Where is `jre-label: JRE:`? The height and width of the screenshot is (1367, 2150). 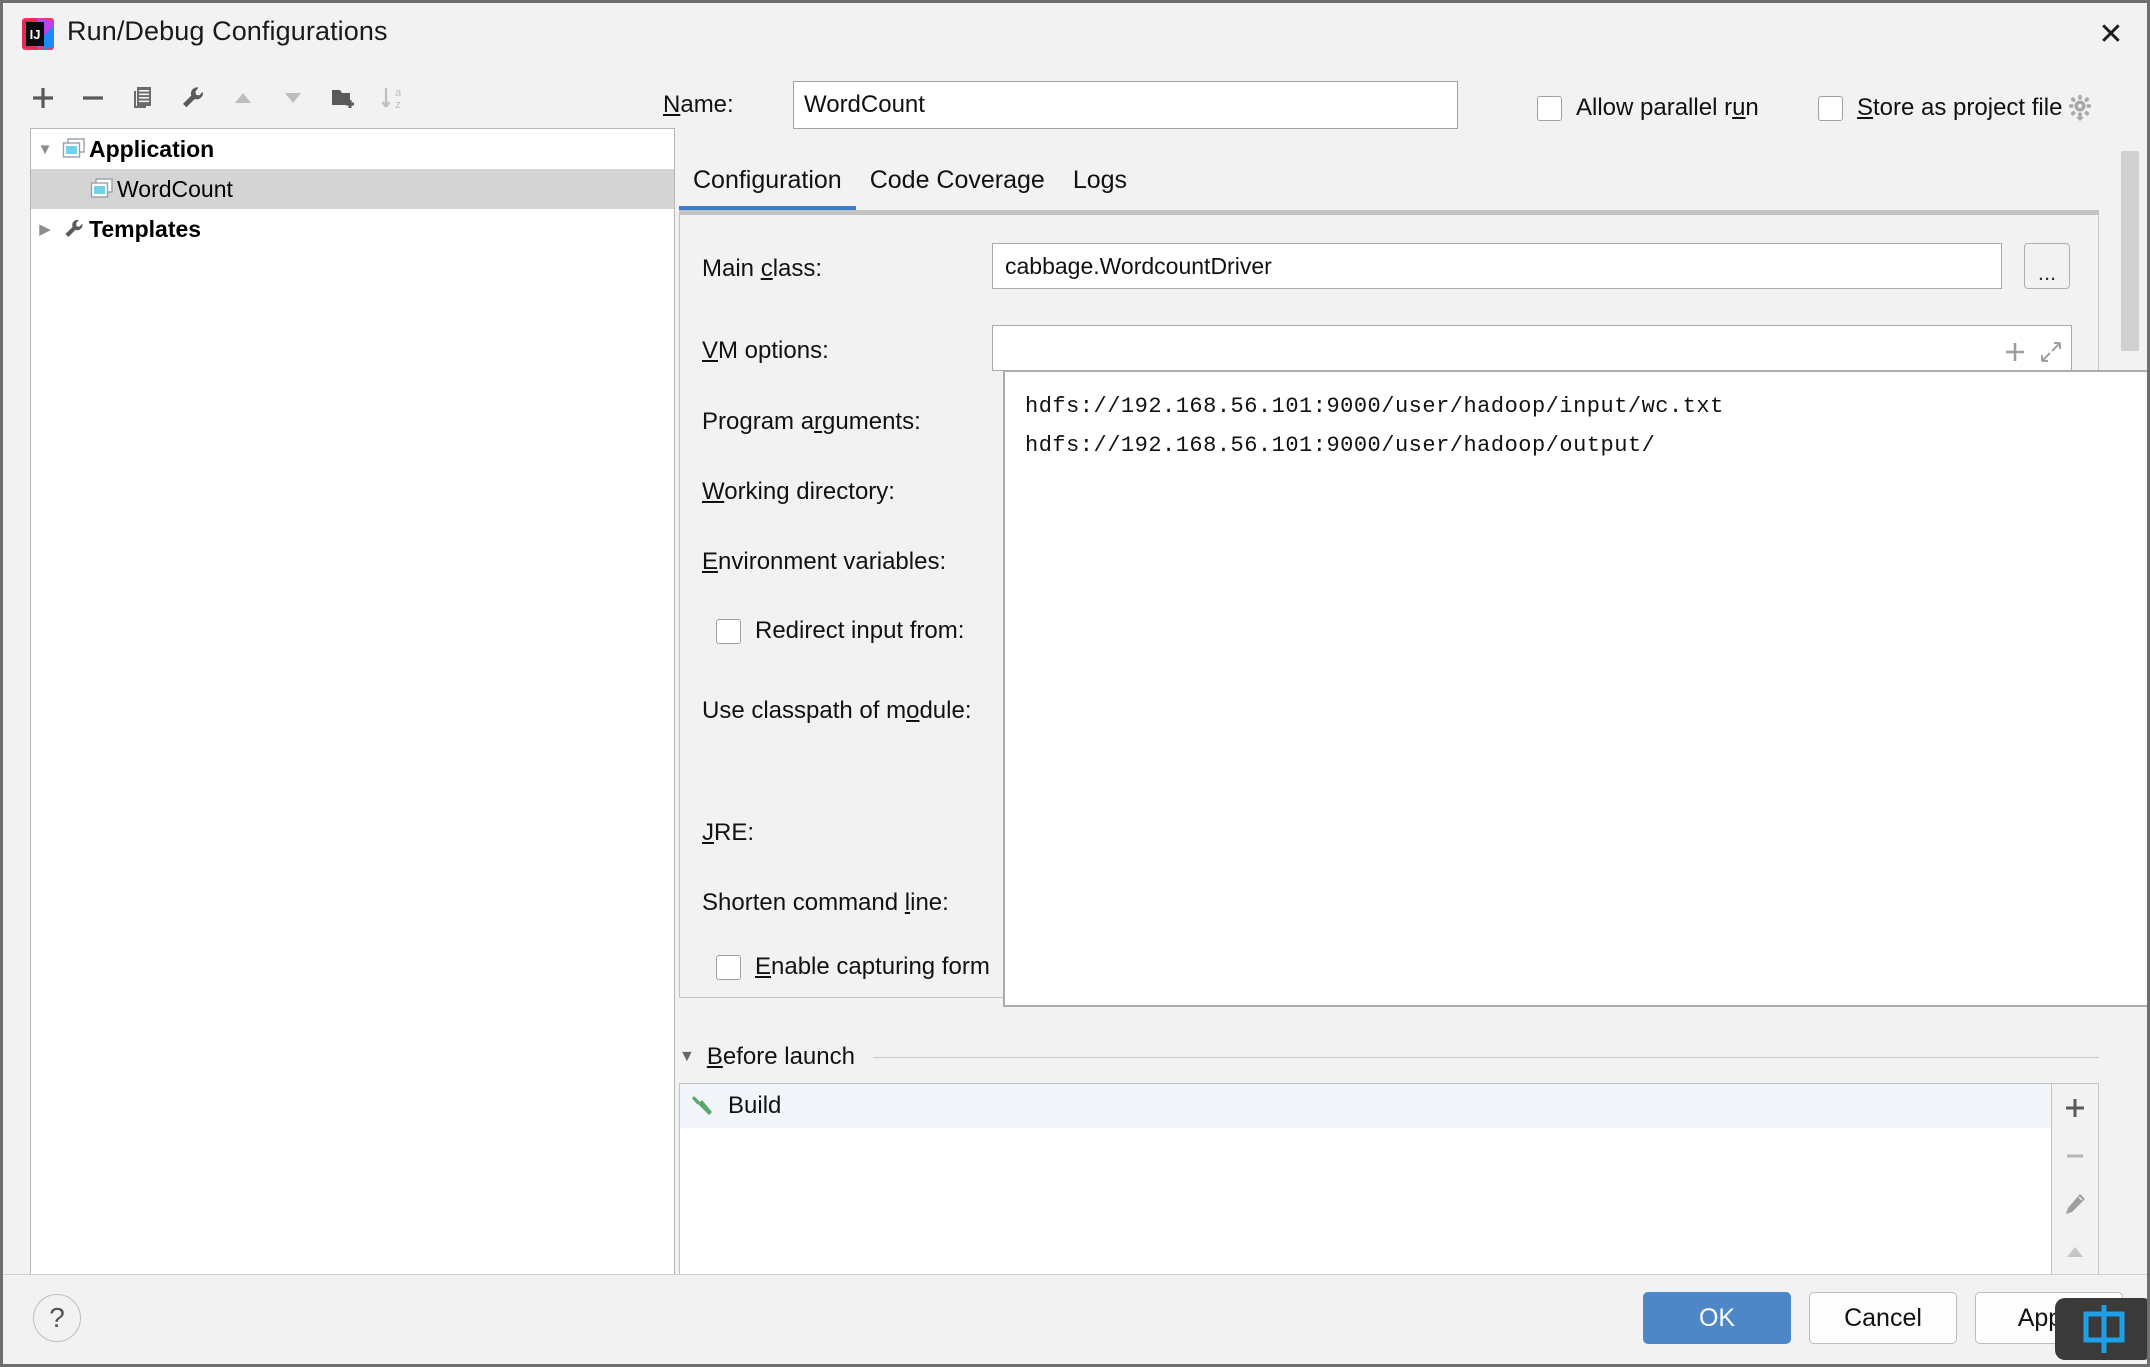
jre-label: JRE: is located at coordinates (728, 832).